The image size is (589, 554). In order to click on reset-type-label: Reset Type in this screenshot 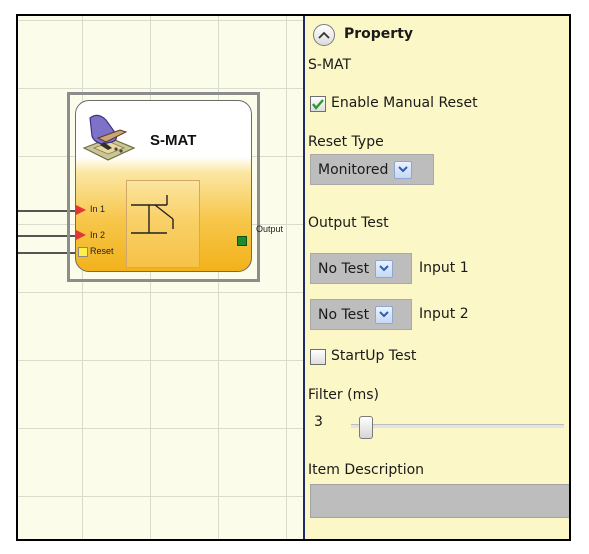, I will do `click(346, 142)`.